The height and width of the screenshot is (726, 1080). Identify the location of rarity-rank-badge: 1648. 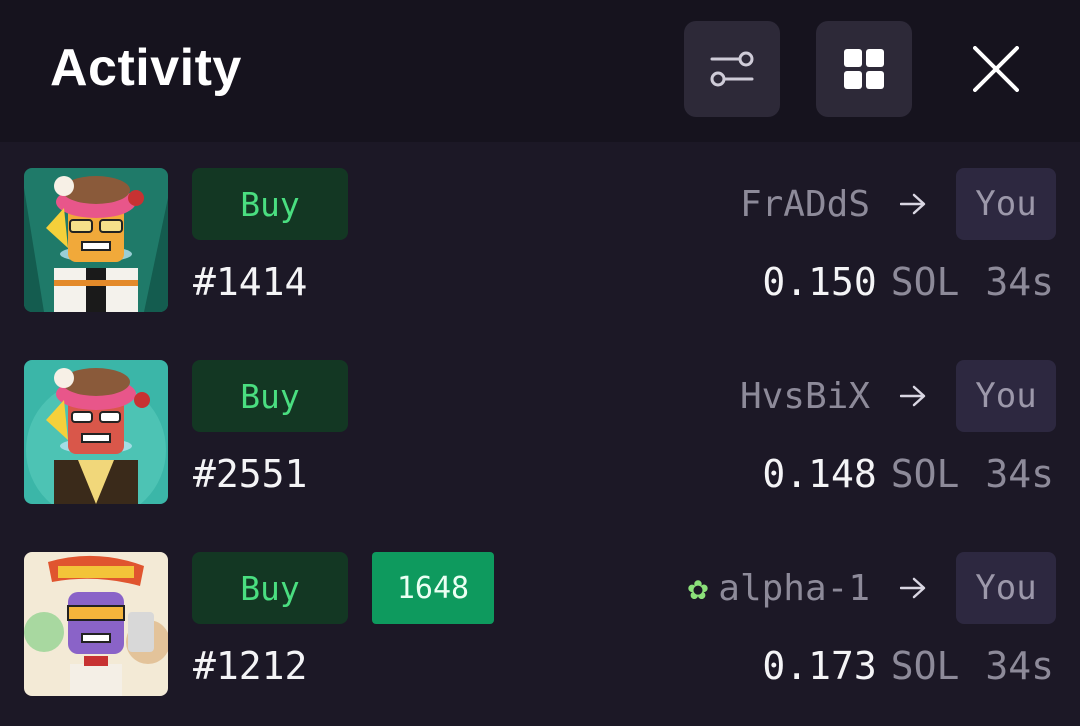
(433, 588).